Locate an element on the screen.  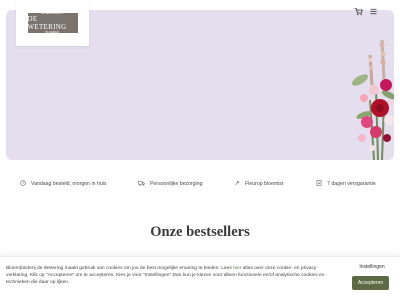
clock-icon is located at coordinates (23, 184).